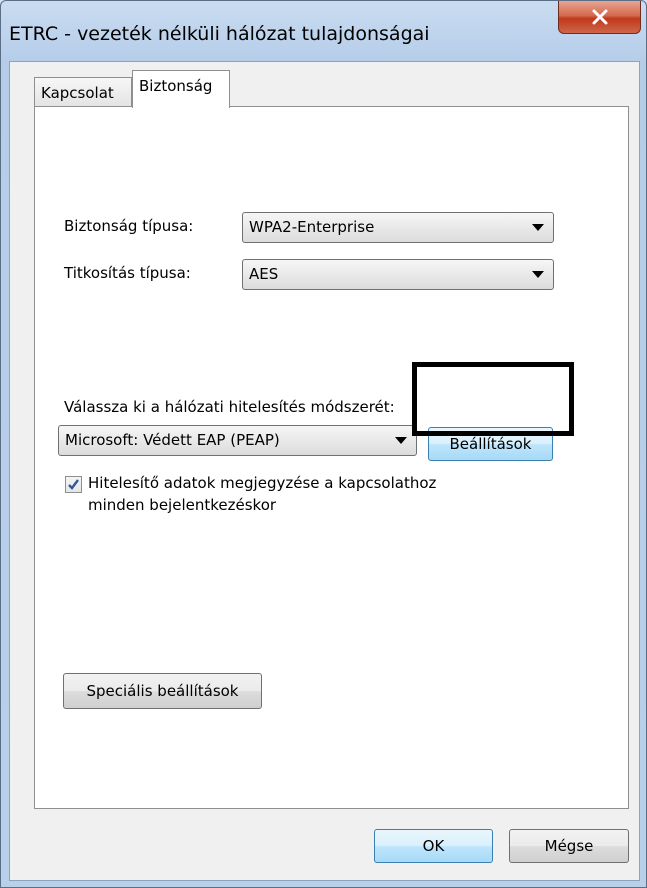  I want to click on encryption-type-select: AES, so click(398, 274).